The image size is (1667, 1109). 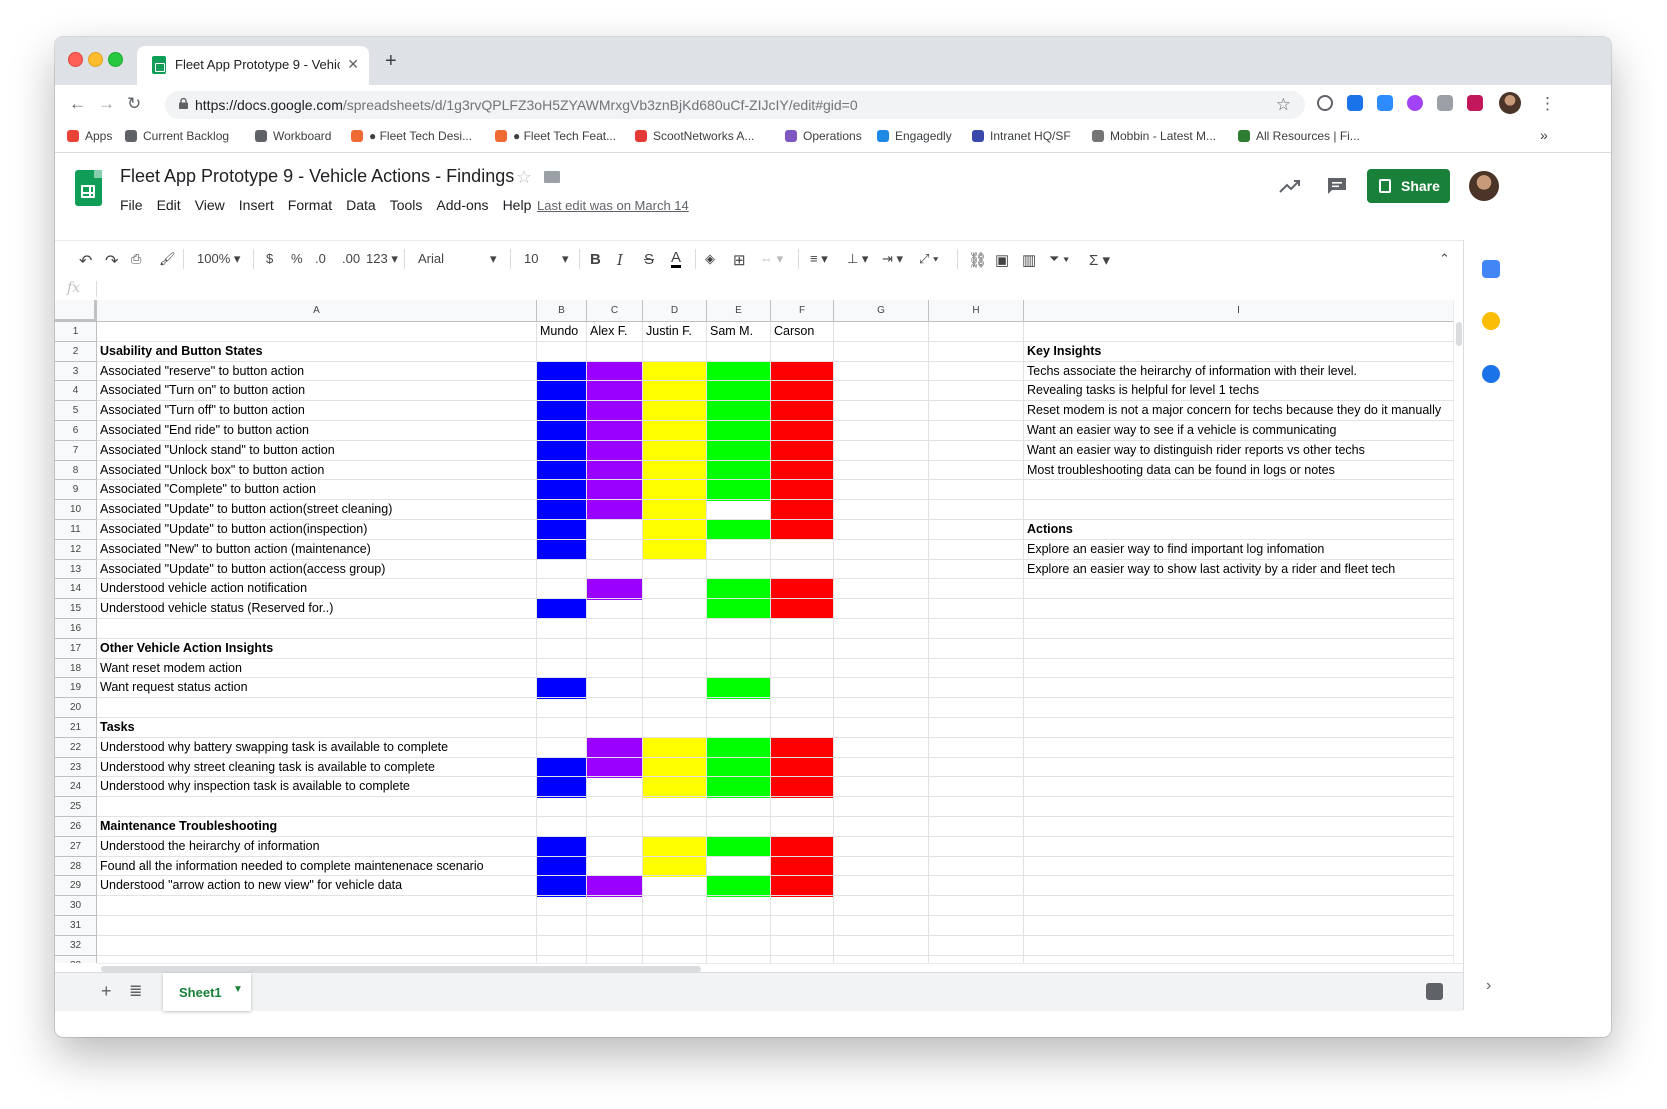 I want to click on row-header: 16, so click(x=76, y=629).